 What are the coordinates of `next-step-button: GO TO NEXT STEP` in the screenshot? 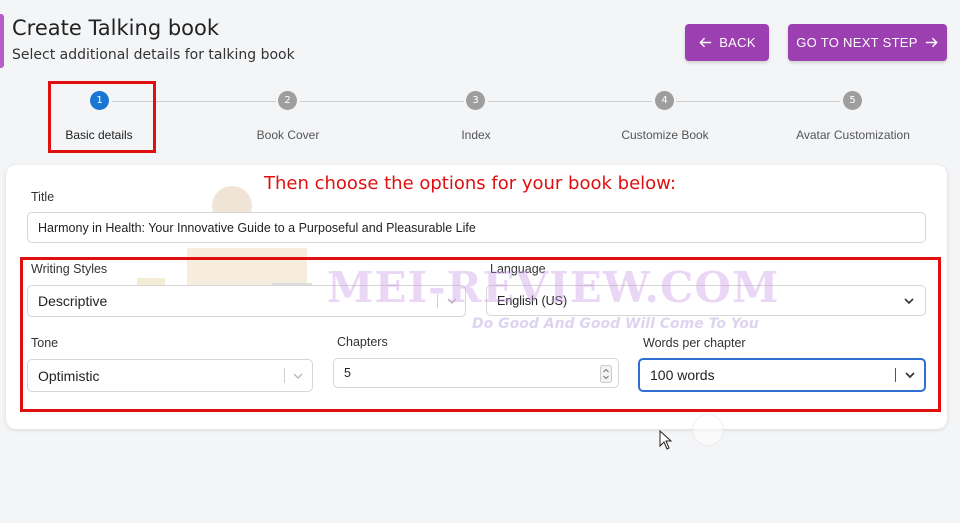 It's located at (867, 42).